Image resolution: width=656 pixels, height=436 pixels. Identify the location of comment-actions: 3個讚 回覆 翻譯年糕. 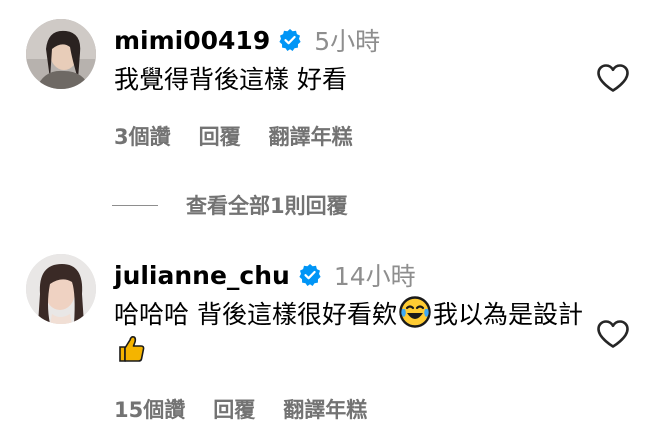
(233, 136).